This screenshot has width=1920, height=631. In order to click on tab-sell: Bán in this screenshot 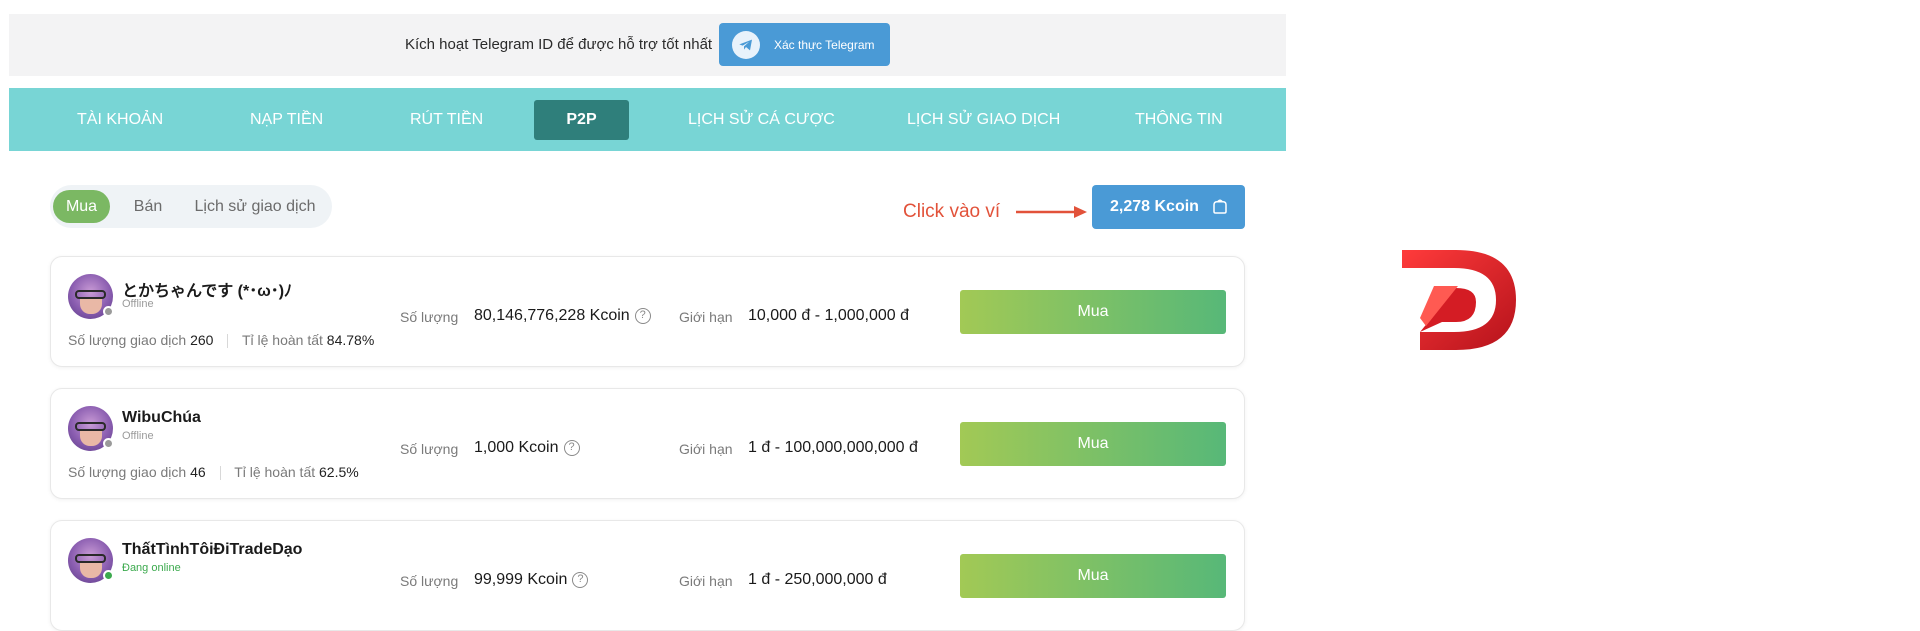, I will do `click(148, 206)`.